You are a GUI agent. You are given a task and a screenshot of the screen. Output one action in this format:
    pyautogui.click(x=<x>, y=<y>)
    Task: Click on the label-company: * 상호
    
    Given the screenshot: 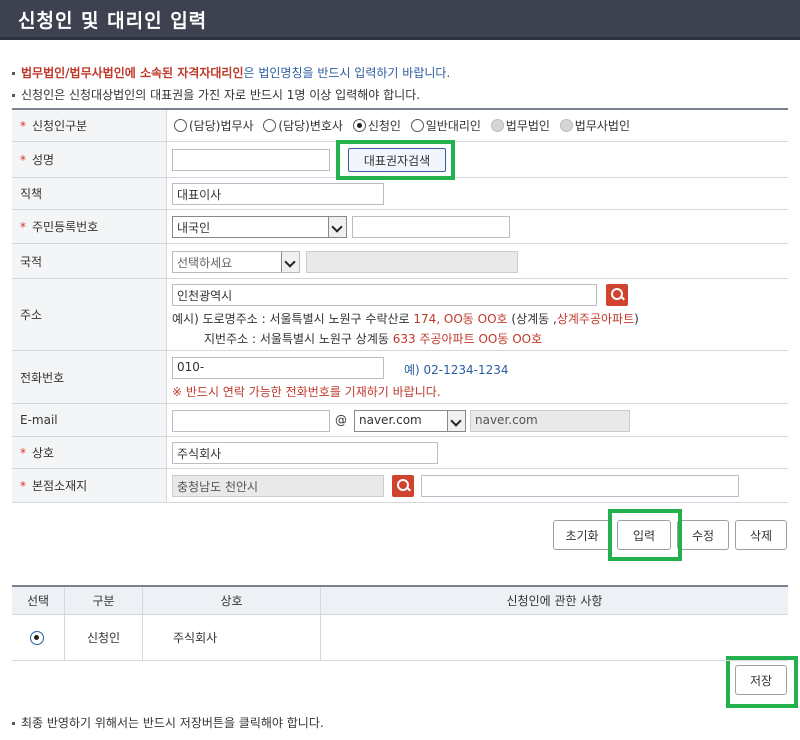 What is the action you would take?
    pyautogui.click(x=89, y=452)
    